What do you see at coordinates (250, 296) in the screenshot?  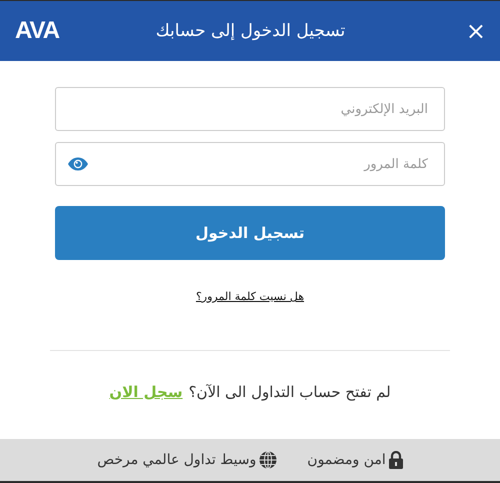 I see `forgot-password-link: هل نسيت كلمة المرور؟` at bounding box center [250, 296].